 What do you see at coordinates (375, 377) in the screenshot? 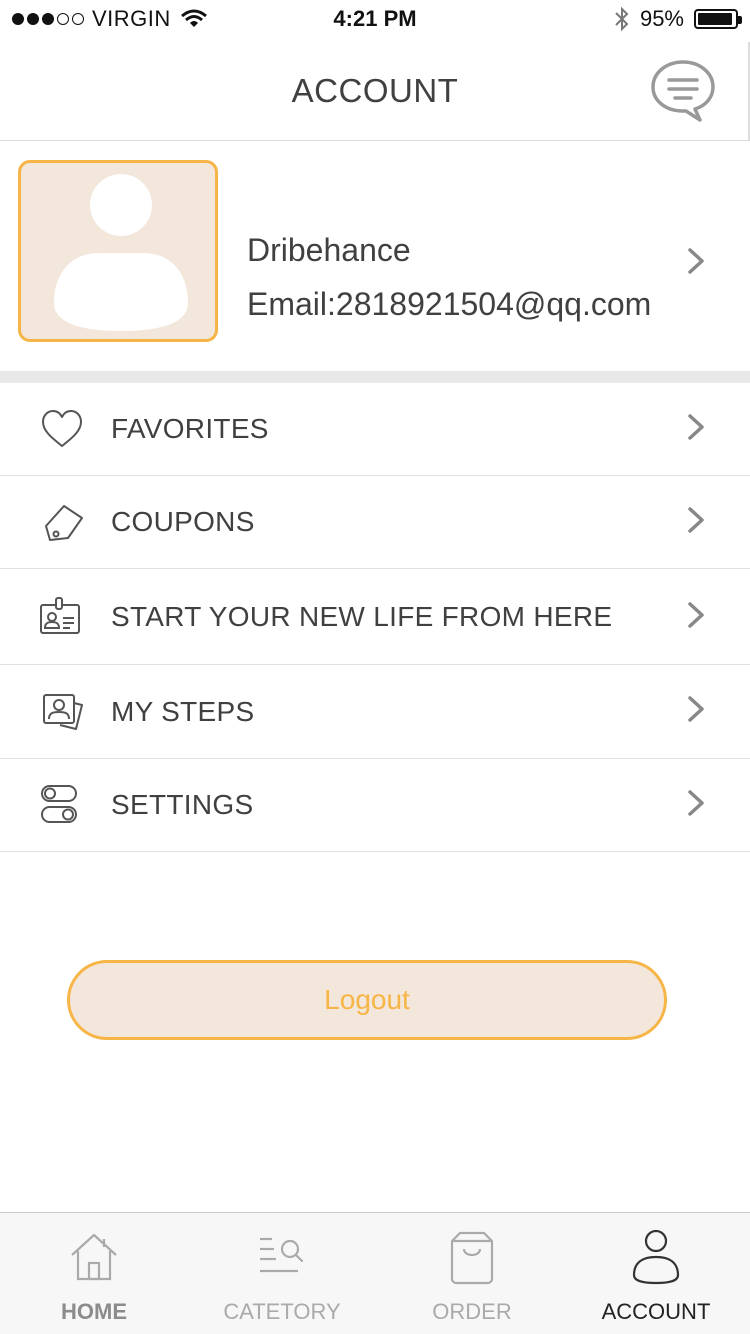
I see `section-divider` at bounding box center [375, 377].